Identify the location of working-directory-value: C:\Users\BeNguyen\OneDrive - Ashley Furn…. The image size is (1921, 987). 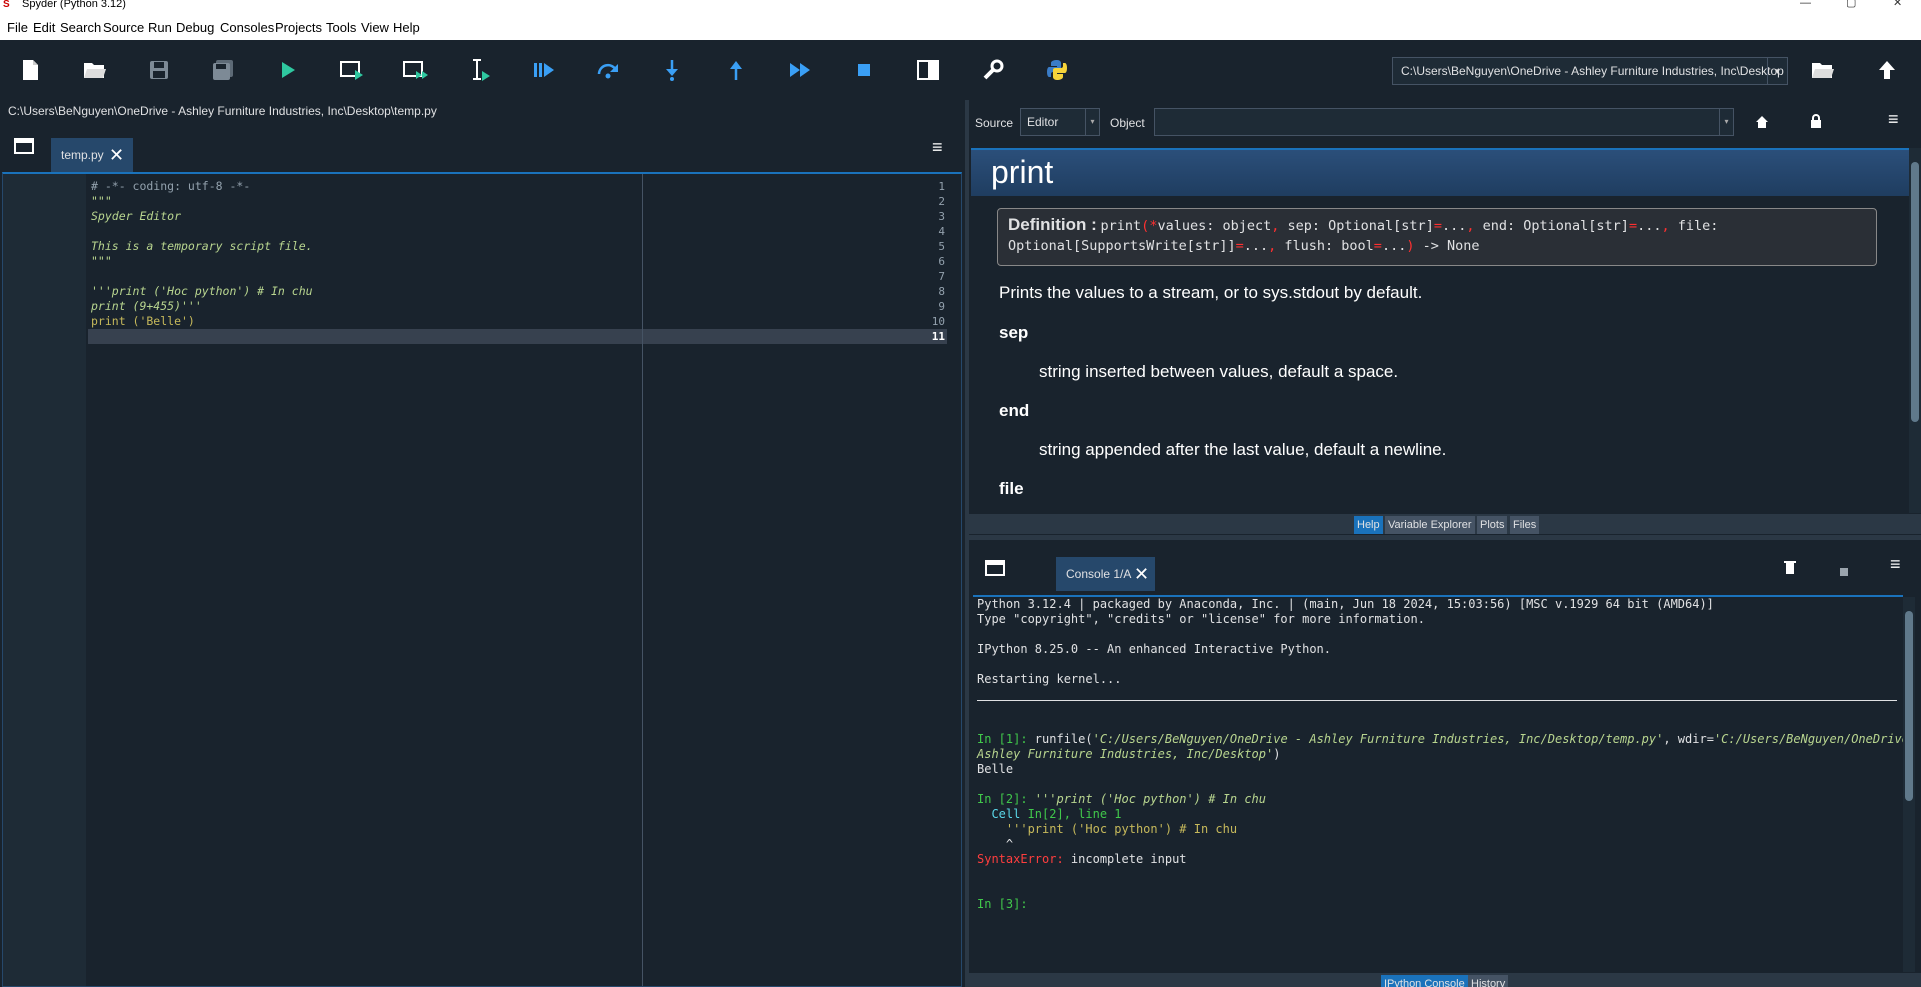
(1592, 71).